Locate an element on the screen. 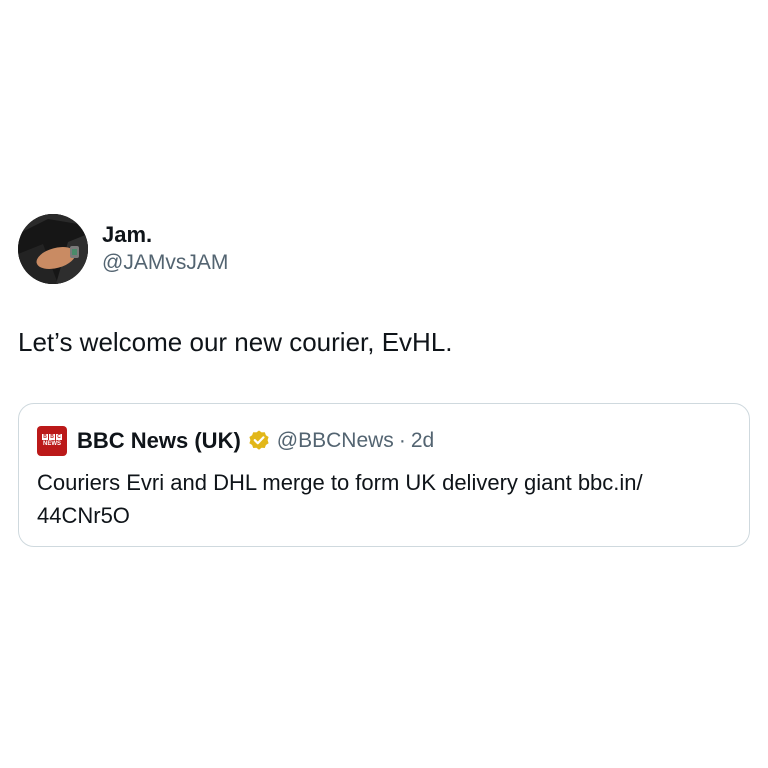  bbc-logo-blocks: B B C is located at coordinates (52, 437).